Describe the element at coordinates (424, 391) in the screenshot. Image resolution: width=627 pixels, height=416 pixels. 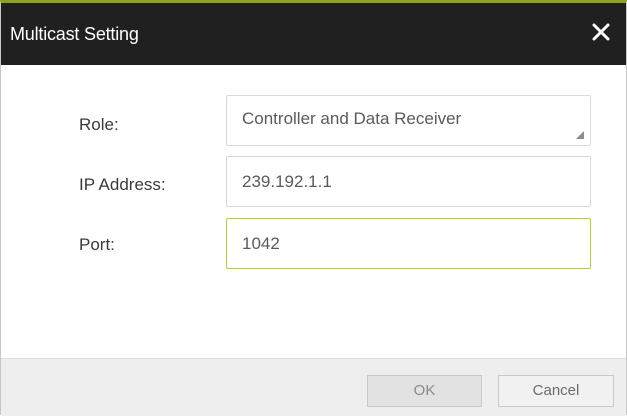
I see `ok-button: OK` at that location.